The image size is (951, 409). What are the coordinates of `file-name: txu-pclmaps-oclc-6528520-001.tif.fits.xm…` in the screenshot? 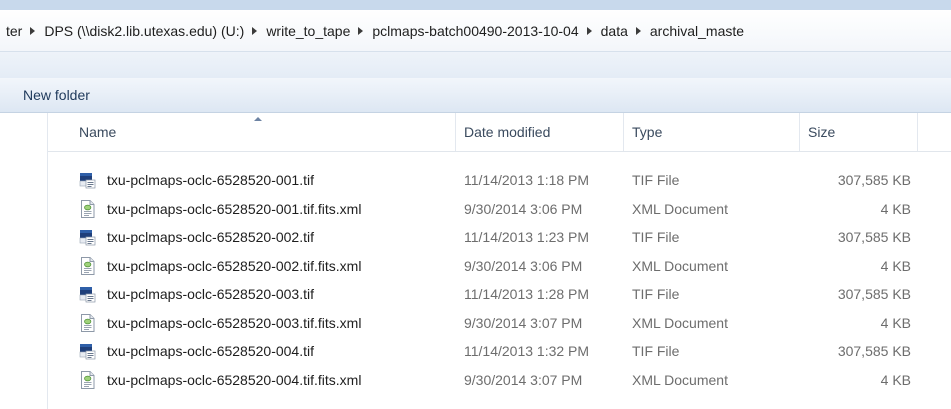 It's located at (234, 208).